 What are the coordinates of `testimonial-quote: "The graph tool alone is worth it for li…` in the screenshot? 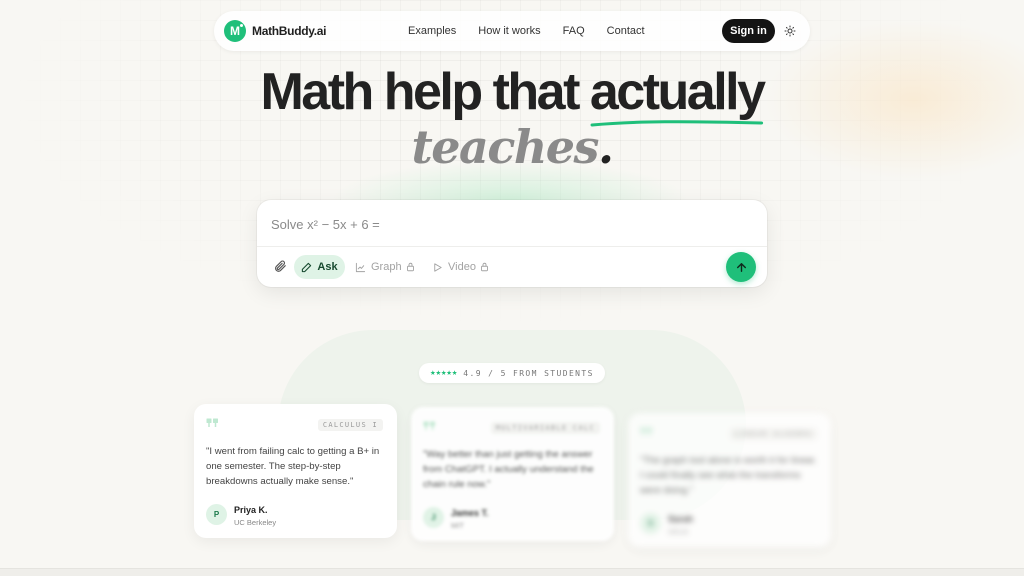 It's located at (728, 475).